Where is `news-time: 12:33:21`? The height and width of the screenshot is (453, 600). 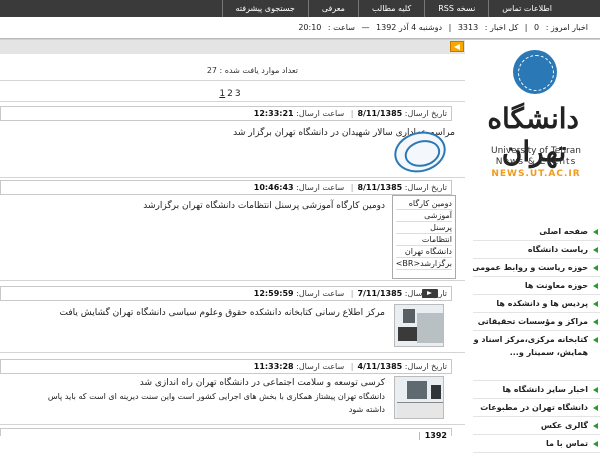
news-time: 12:33:21 is located at coordinates (273, 113).